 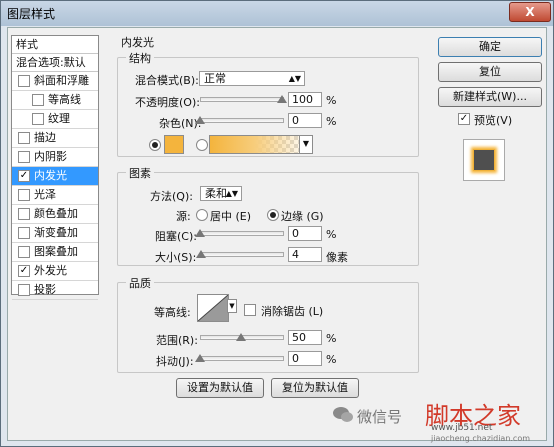 What do you see at coordinates (337, 257) in the screenshot?
I see `size-unit: 像素` at bounding box center [337, 257].